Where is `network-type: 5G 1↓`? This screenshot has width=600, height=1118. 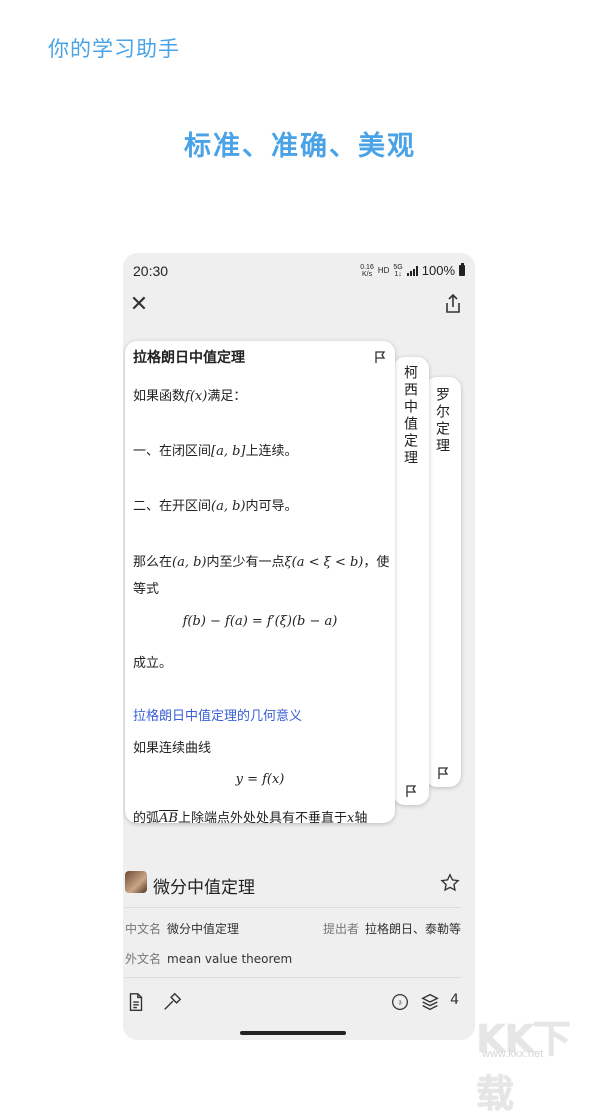 network-type: 5G 1↓ is located at coordinates (398, 270).